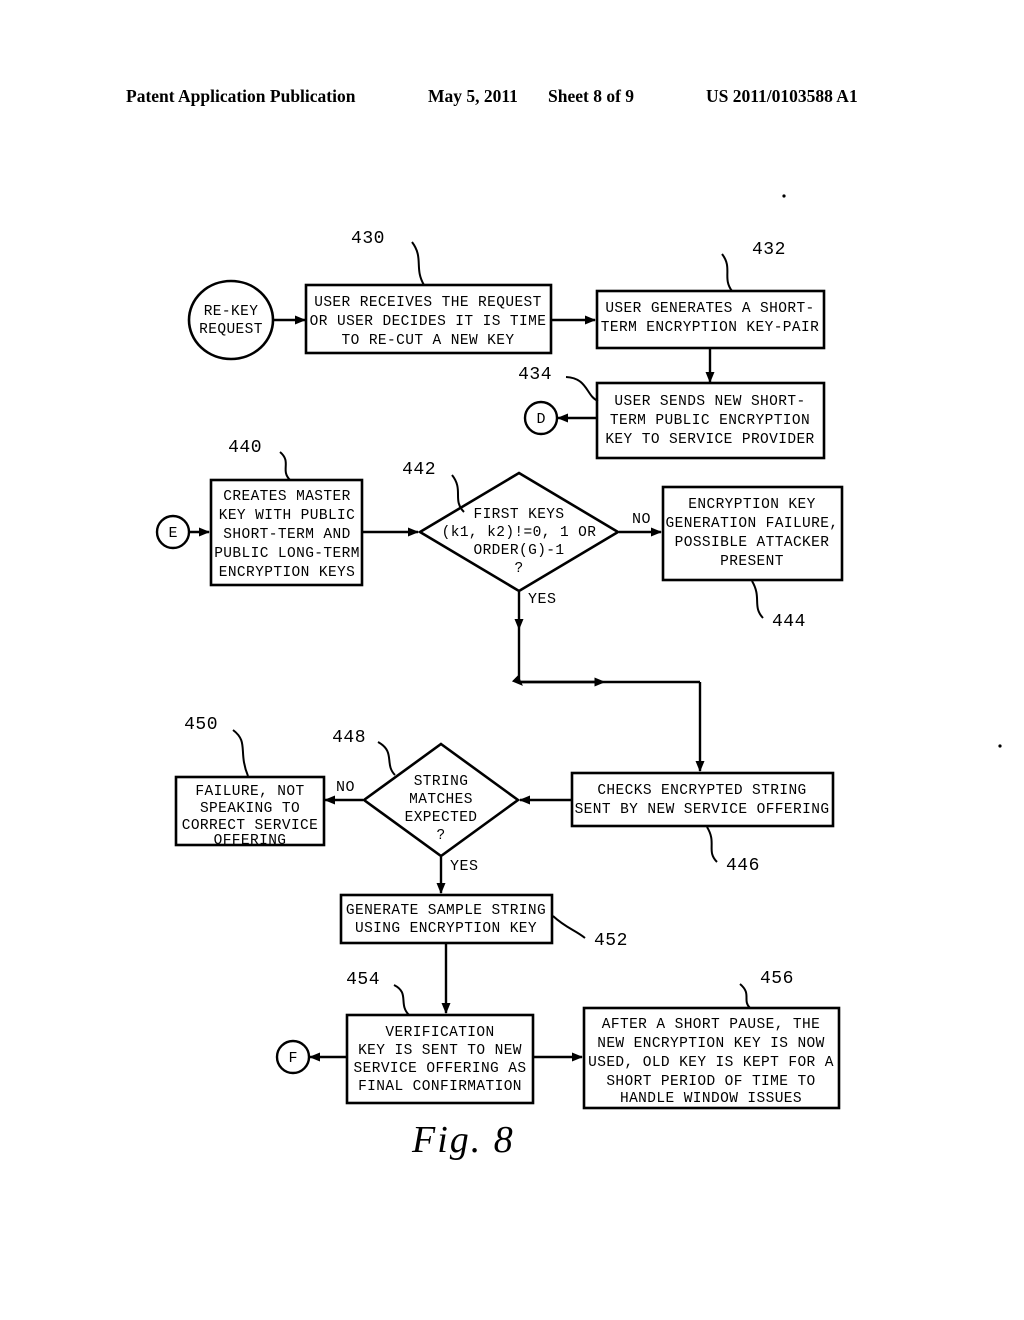 This screenshot has width=1024, height=1320. What do you see at coordinates (287, 554) in the screenshot?
I see `node-440-line-3: PUBLIC LONG-TERM` at bounding box center [287, 554].